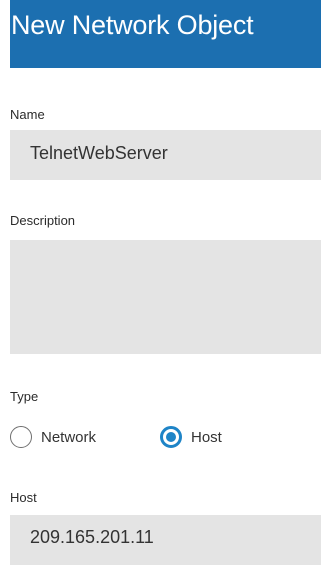  Describe the element at coordinates (23, 497) in the screenshot. I see `host-label: Host` at that location.